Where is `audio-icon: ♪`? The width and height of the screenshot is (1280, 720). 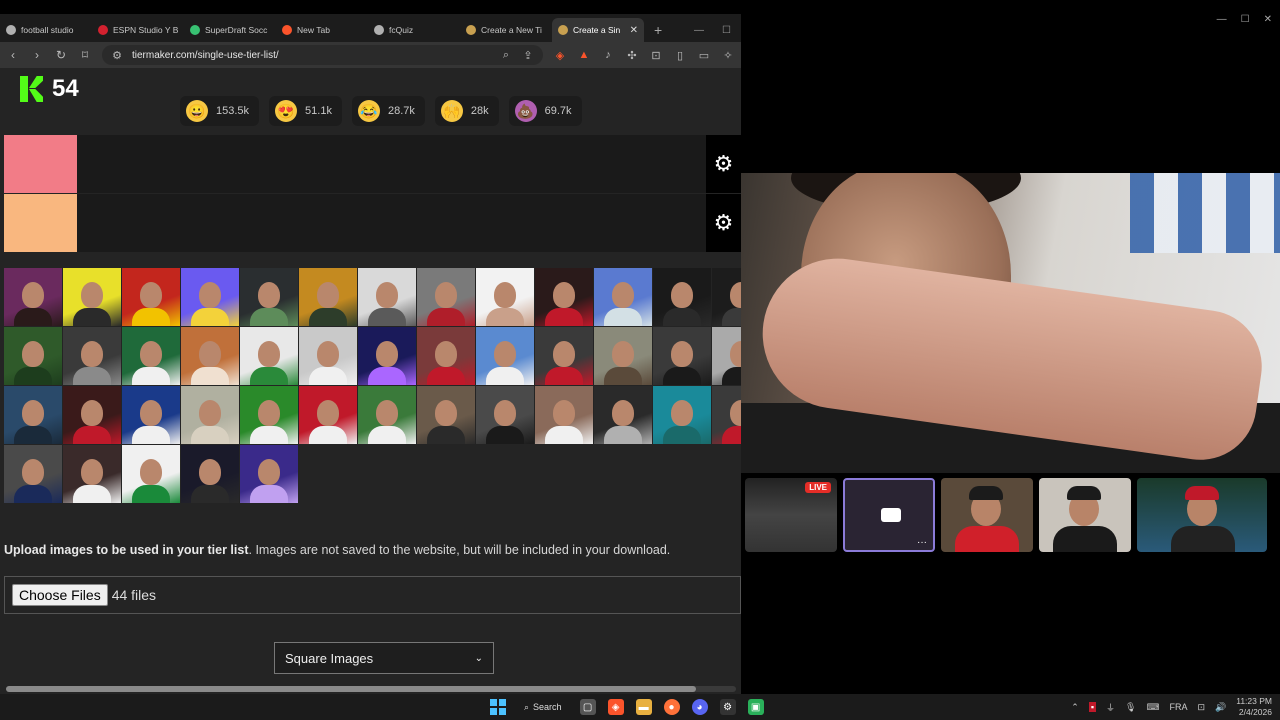
audio-icon: ♪ is located at coordinates (608, 55).